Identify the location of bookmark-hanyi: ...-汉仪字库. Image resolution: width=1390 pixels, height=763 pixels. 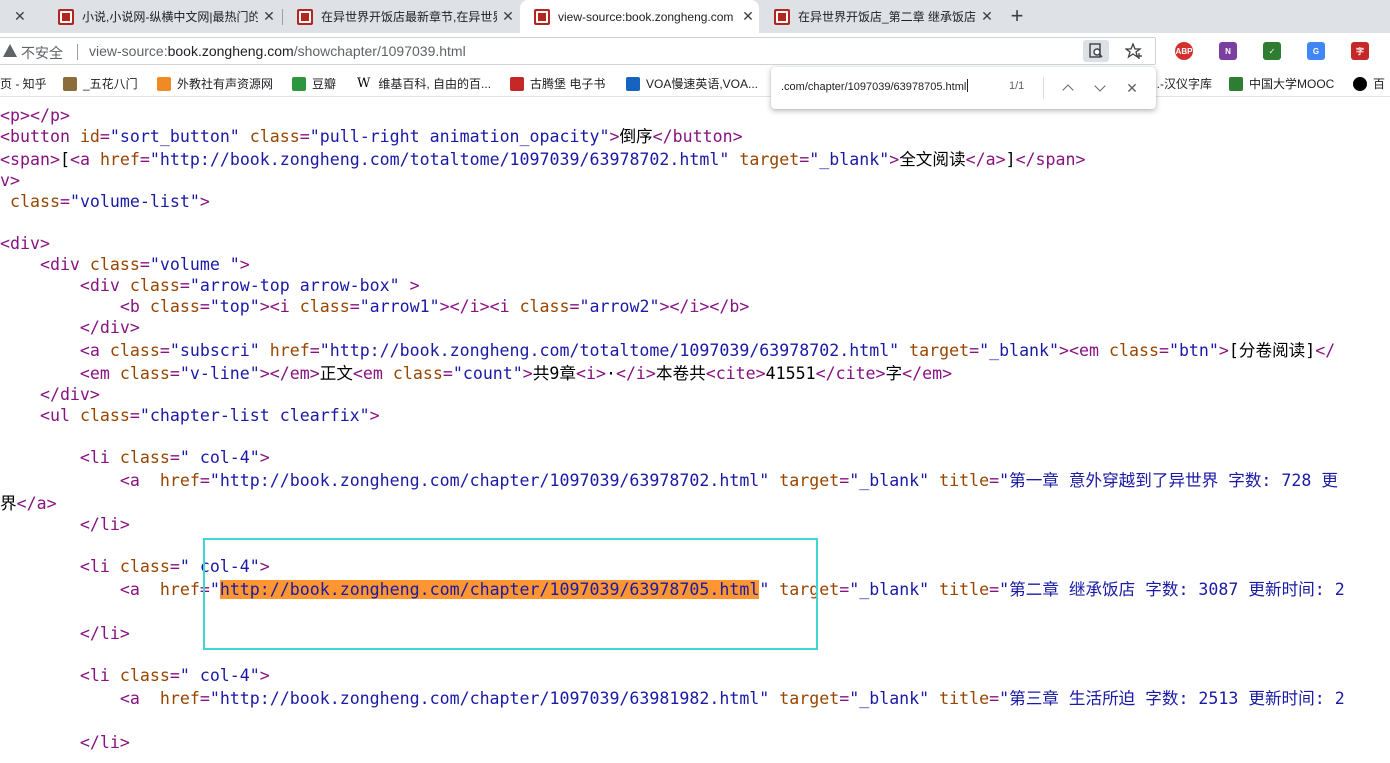
(1181, 83).